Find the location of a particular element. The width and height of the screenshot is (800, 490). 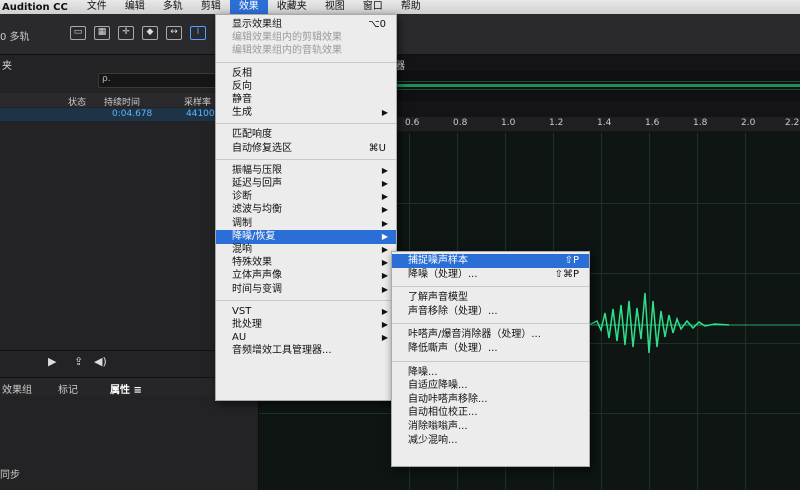

menu-item-label: 诊断 is located at coordinates (242, 197).